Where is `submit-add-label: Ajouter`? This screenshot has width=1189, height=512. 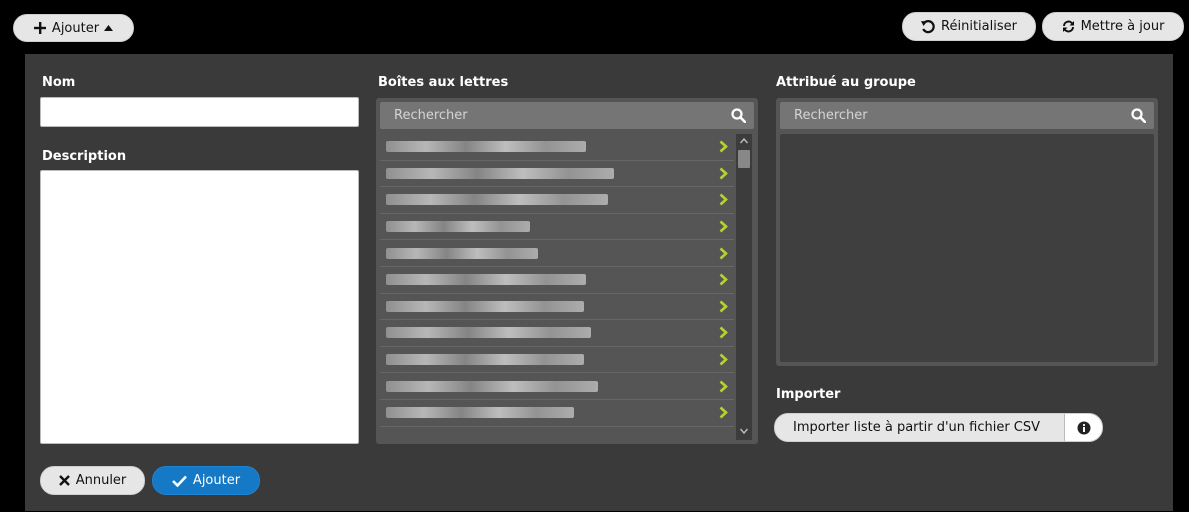
submit-add-label: Ajouter is located at coordinates (216, 480).